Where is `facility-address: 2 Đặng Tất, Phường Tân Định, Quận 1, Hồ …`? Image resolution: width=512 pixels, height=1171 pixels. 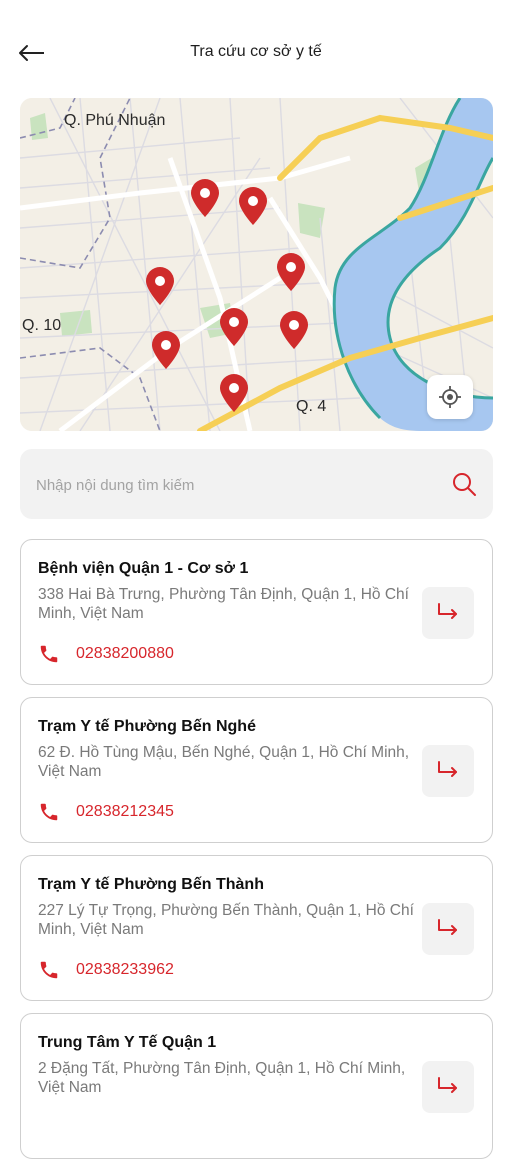 facility-address: 2 Đặng Tất, Phường Tân Định, Quận 1, Hồ … is located at coordinates (222, 1078).